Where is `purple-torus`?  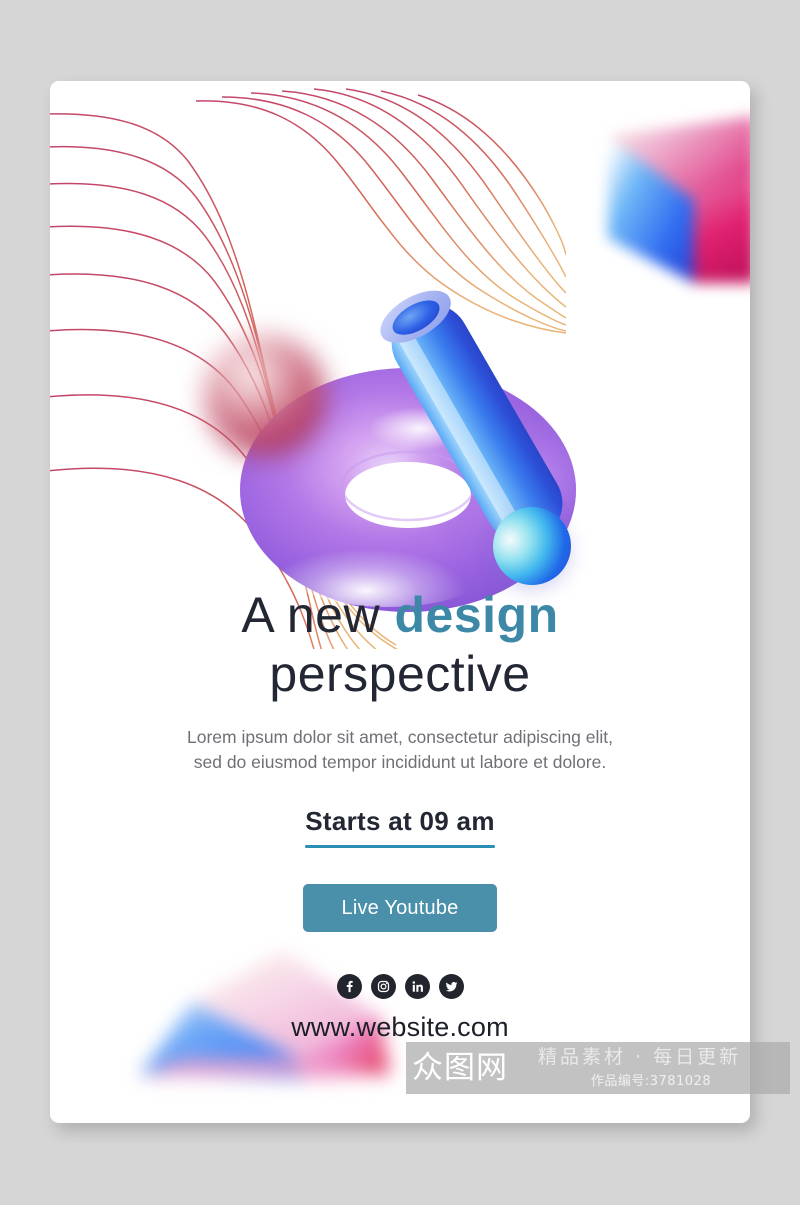 purple-torus is located at coordinates (408, 490).